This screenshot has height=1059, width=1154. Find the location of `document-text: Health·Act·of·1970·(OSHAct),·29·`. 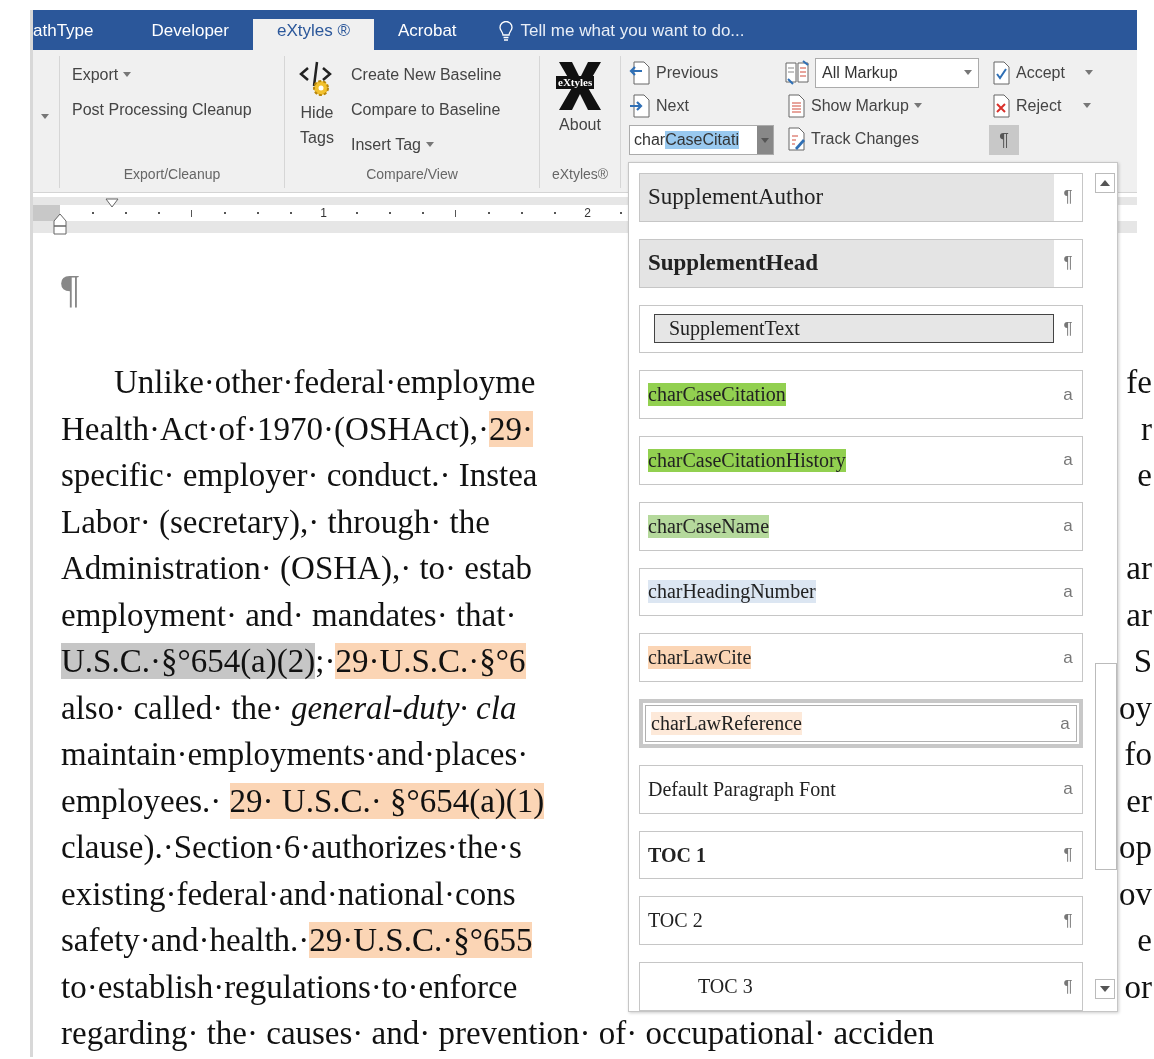

document-text: Health·Act·of·1970·(OSHAct),·29· is located at coordinates (297, 429).